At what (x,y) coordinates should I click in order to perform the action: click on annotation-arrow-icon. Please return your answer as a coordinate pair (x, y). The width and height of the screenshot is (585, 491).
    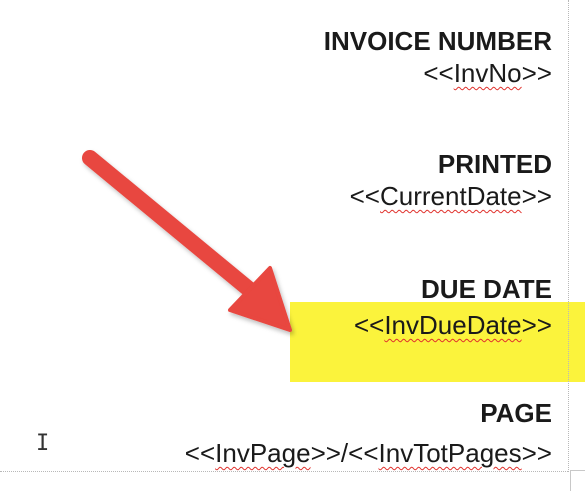
    Looking at the image, I should click on (187, 241).